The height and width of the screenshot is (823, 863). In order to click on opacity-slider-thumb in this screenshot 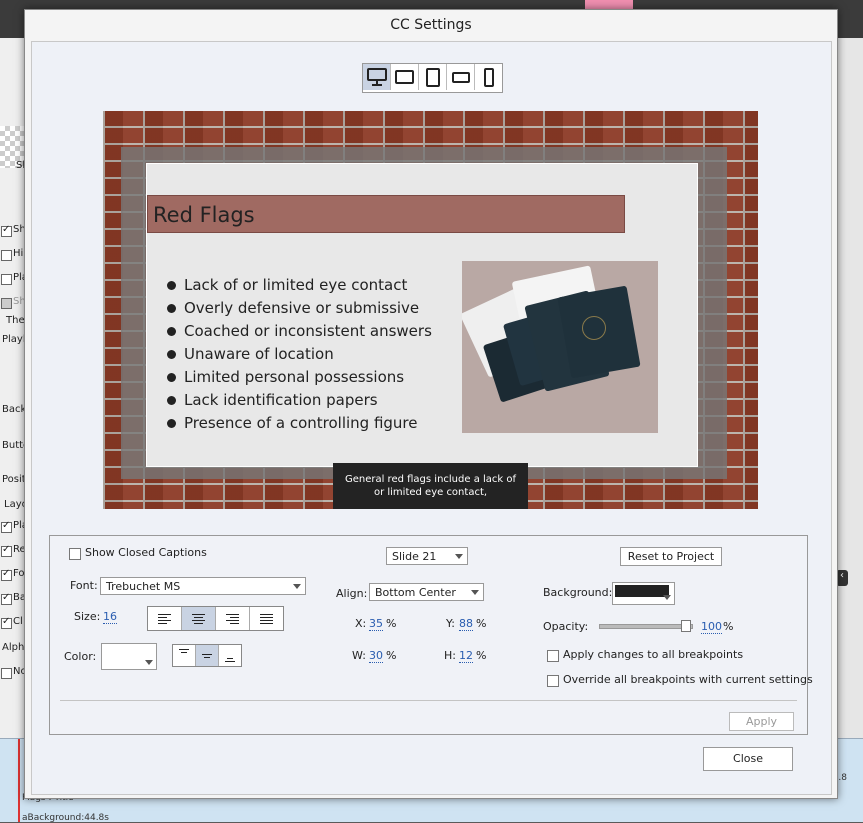, I will do `click(686, 626)`.